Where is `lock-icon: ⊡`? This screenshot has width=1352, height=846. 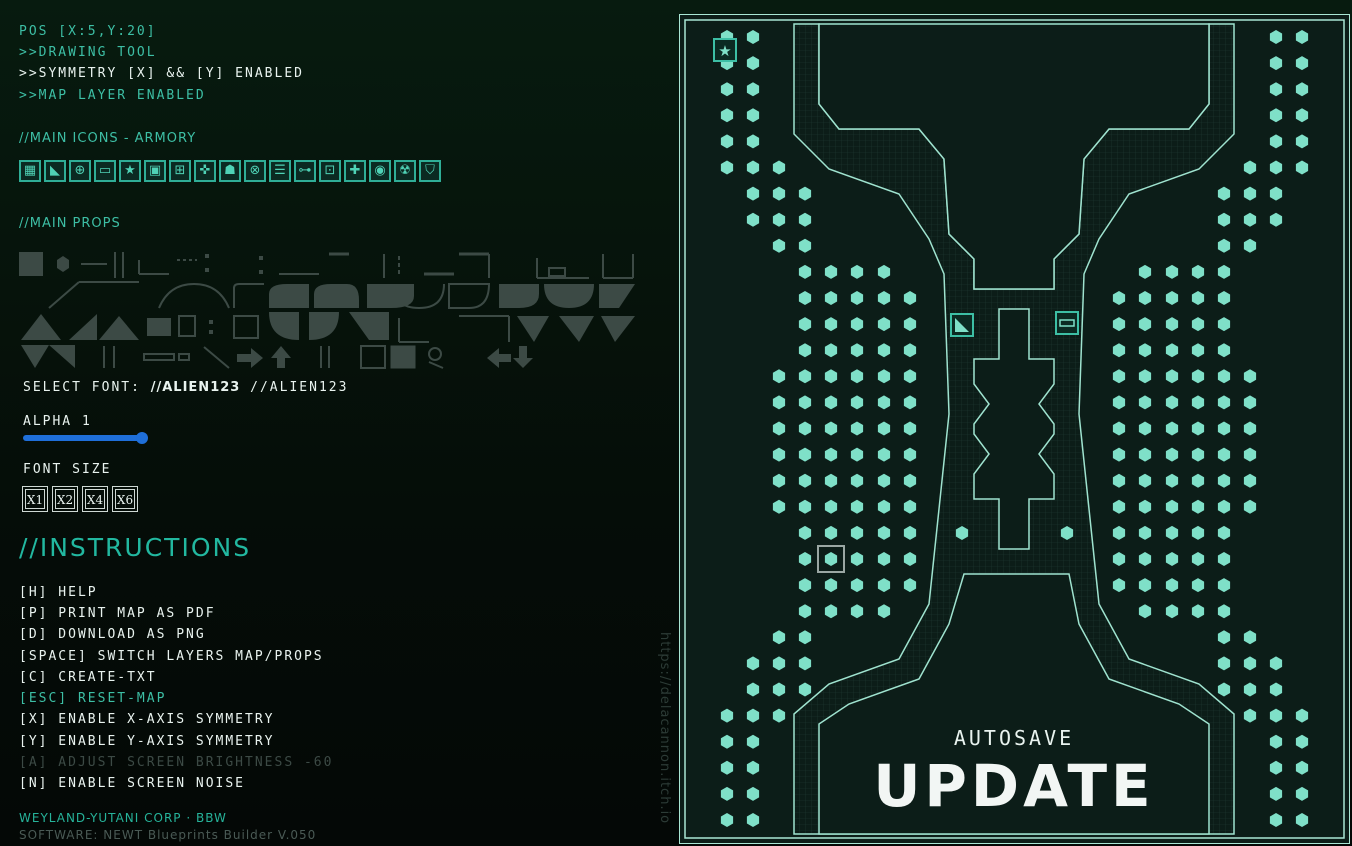 lock-icon: ⊡ is located at coordinates (330, 171).